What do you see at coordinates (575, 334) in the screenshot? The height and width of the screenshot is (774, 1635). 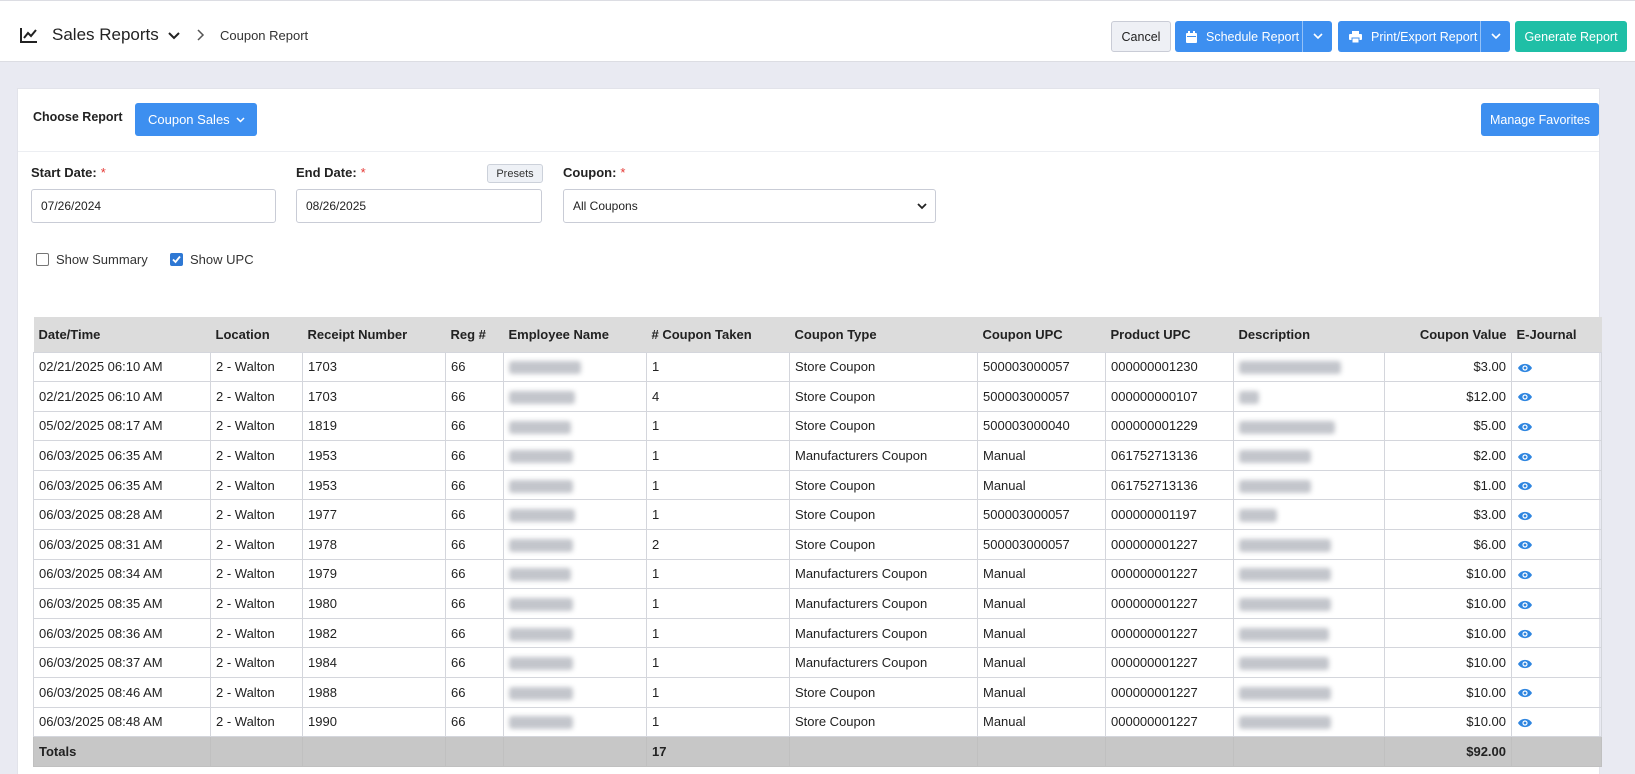 I see `col-employee-name: Employee Name` at bounding box center [575, 334].